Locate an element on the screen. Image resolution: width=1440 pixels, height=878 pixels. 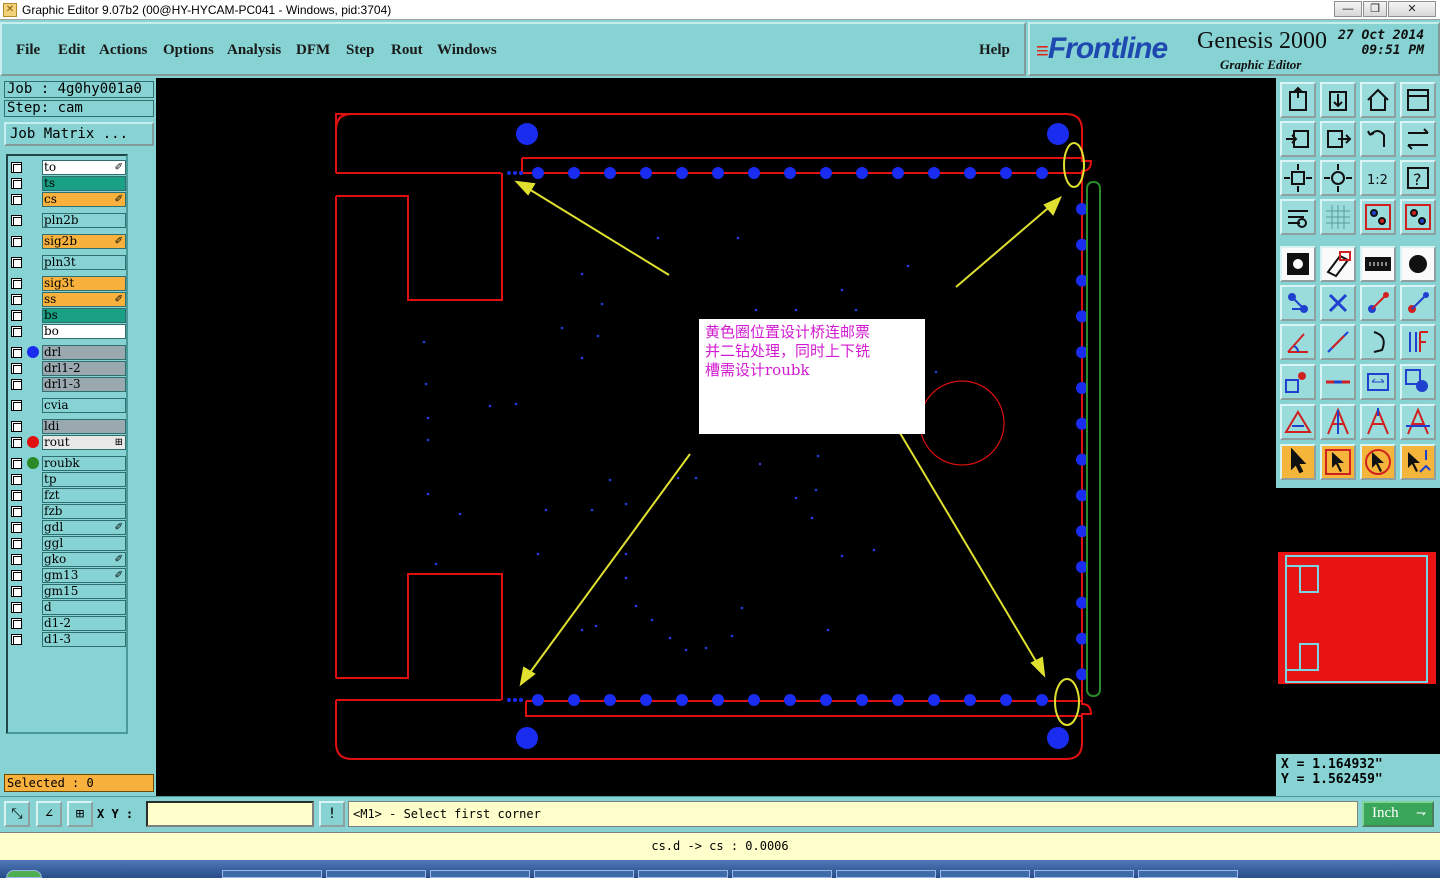
measure-icon is located at coordinates (1378, 382).